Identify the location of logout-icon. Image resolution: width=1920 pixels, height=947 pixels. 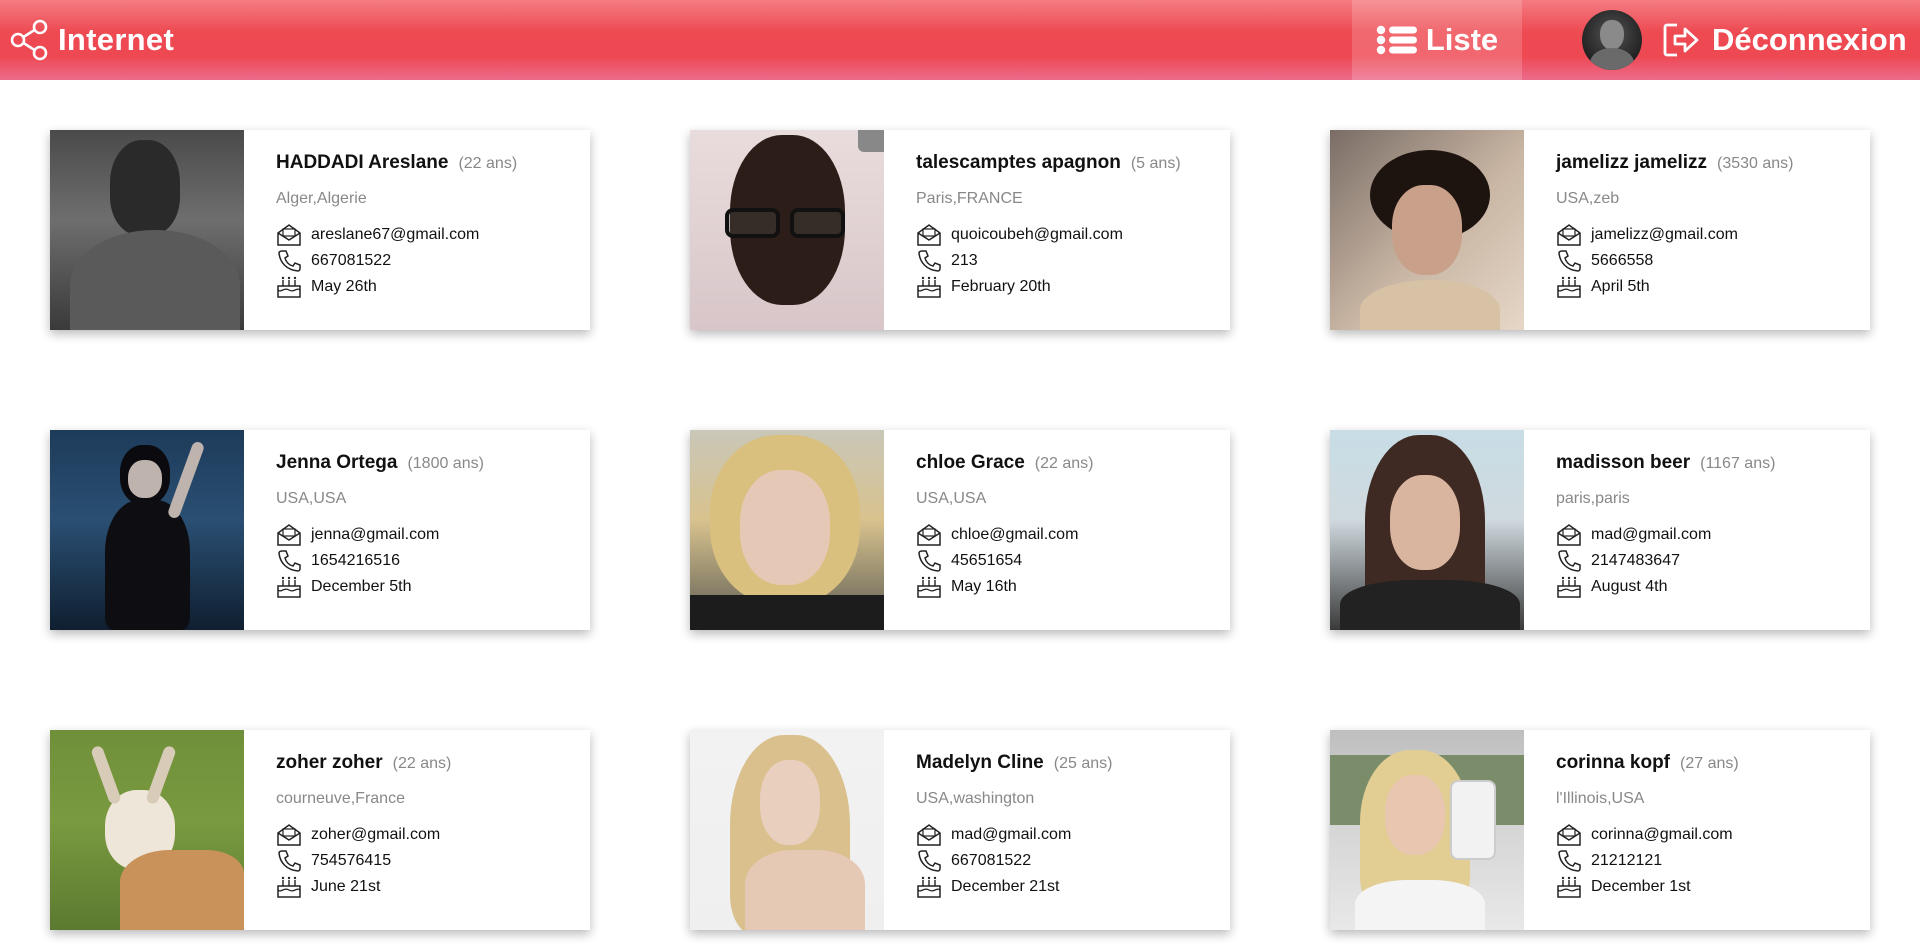
(1681, 40).